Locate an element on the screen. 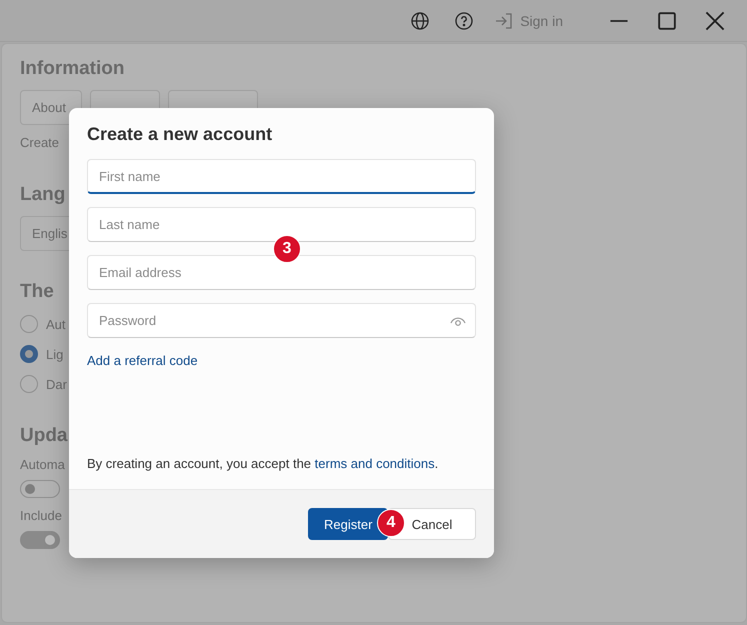 The image size is (747, 625). section-heading: Information is located at coordinates (72, 69).